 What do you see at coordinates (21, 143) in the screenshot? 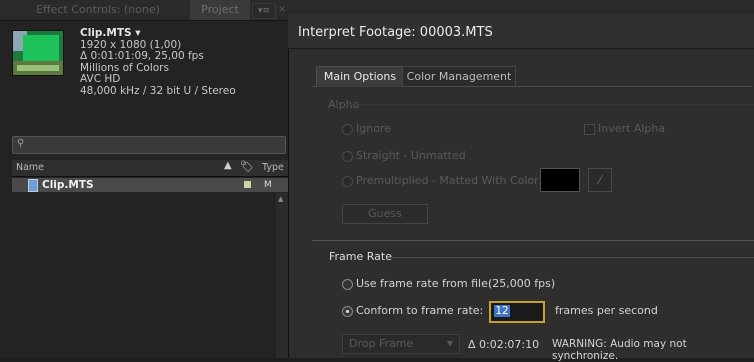
I see `search-icon: ⚲` at bounding box center [21, 143].